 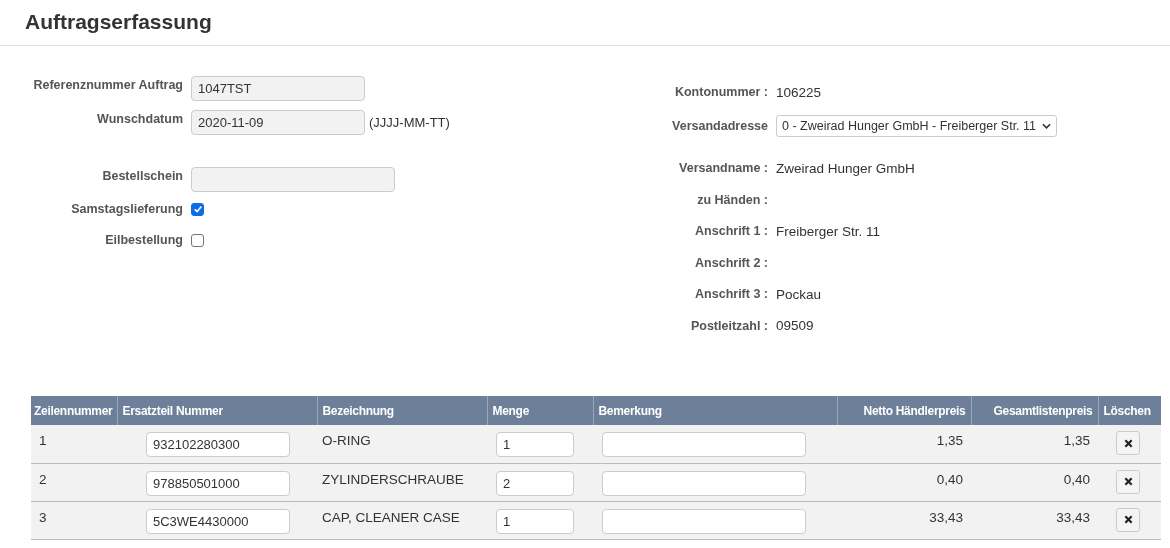 I want to click on column-header: Netto Händlerpreis, so click(x=904, y=410).